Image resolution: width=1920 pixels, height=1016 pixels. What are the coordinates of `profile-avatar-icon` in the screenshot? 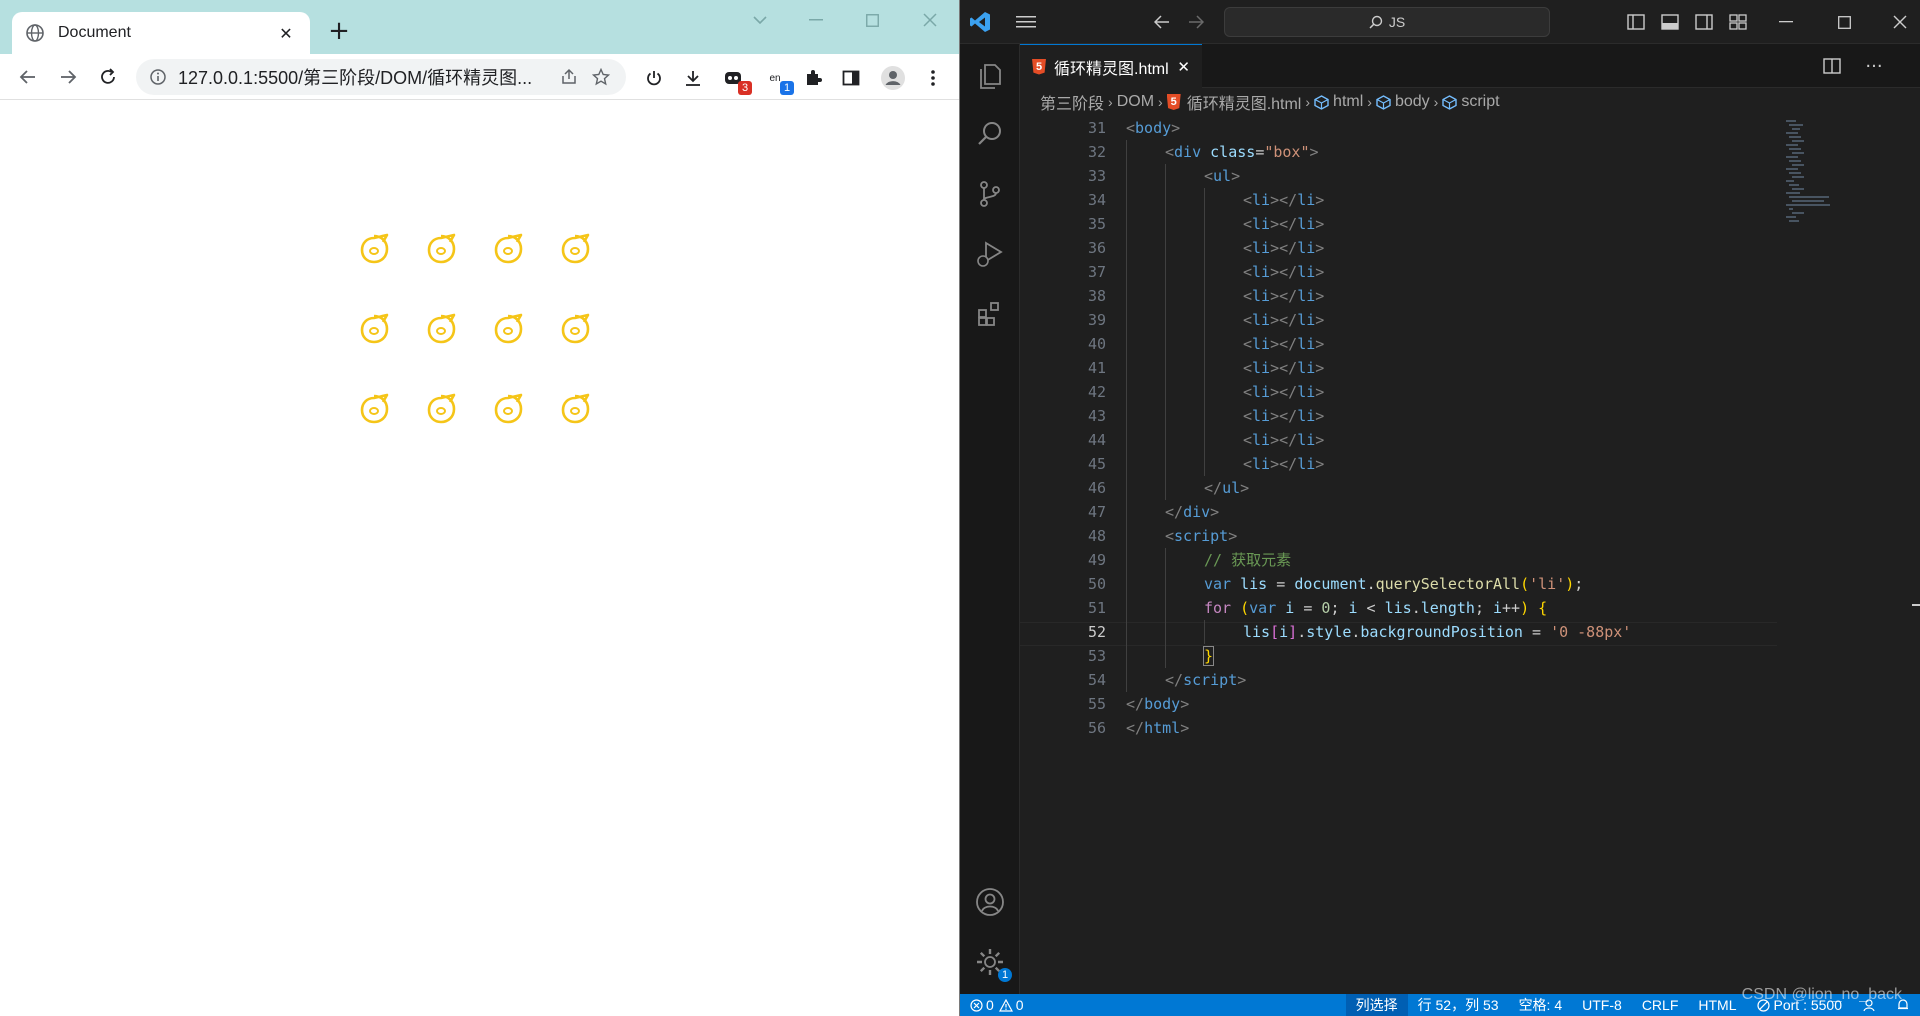 It's located at (893, 78).